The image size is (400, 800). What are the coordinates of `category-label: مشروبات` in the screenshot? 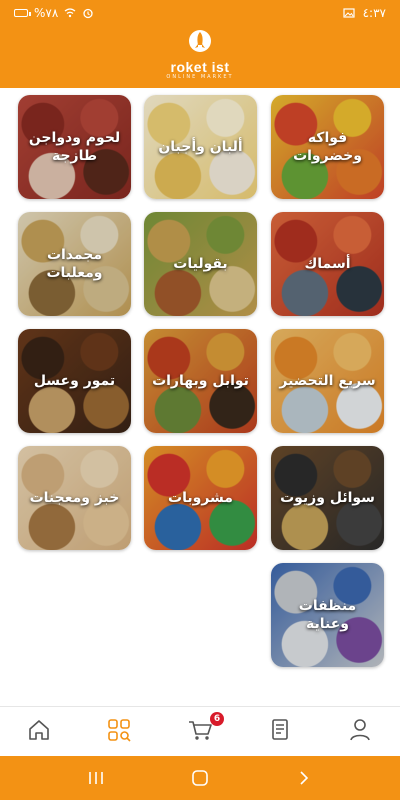 It's located at (200, 498).